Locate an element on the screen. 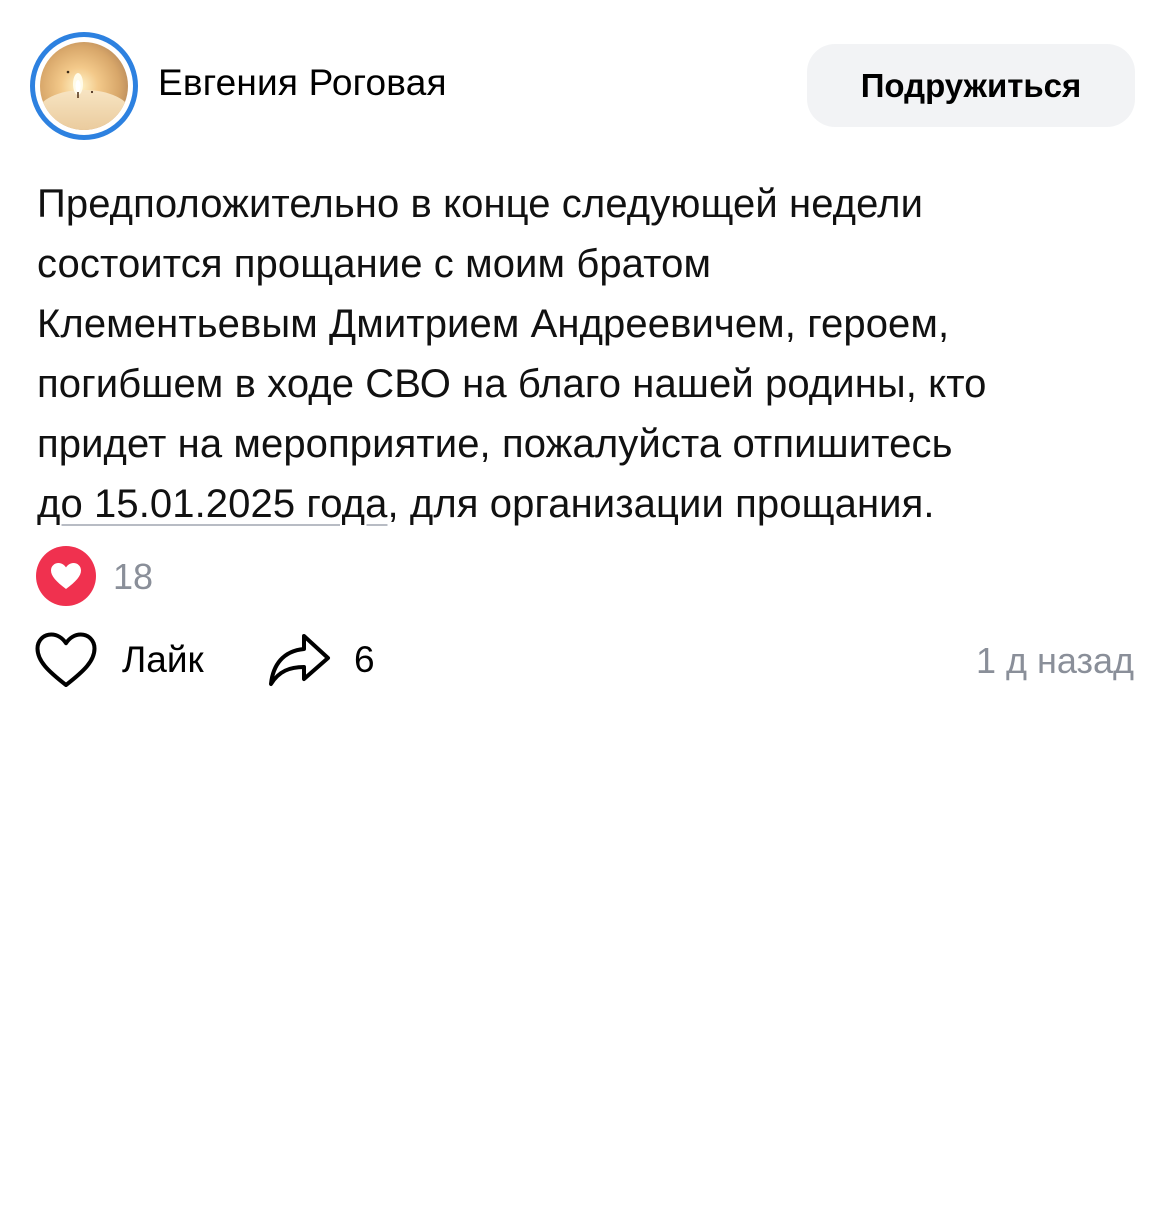  heart-icon is located at coordinates (66, 576).